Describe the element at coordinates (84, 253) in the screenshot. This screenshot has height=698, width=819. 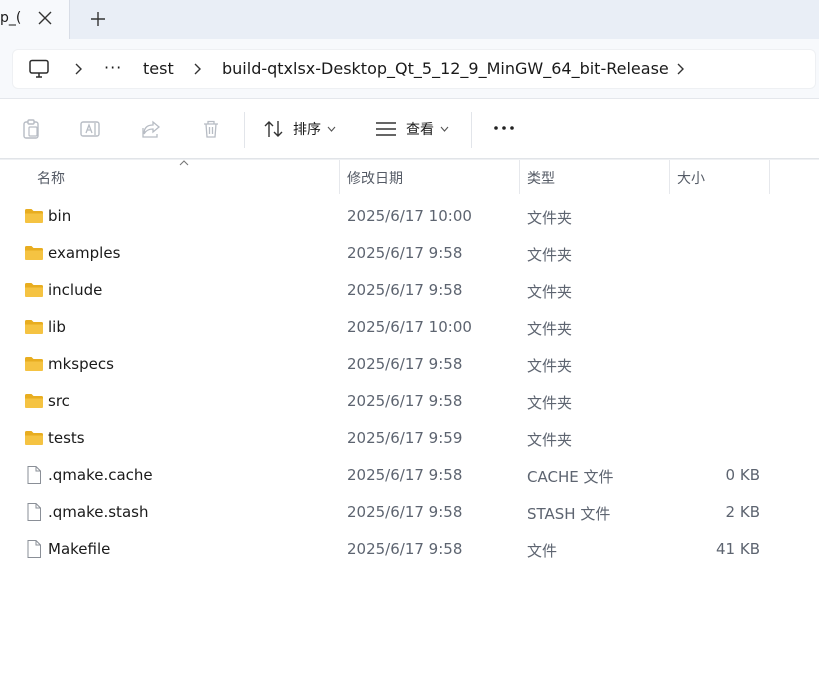
I see `file-name: examples` at that location.